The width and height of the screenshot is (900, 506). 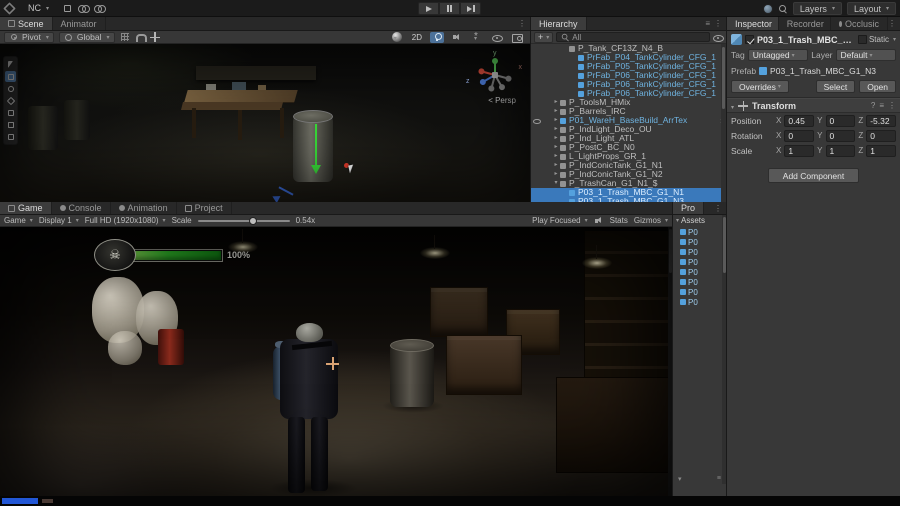 I want to click on snap-icon, so click(x=141, y=37).